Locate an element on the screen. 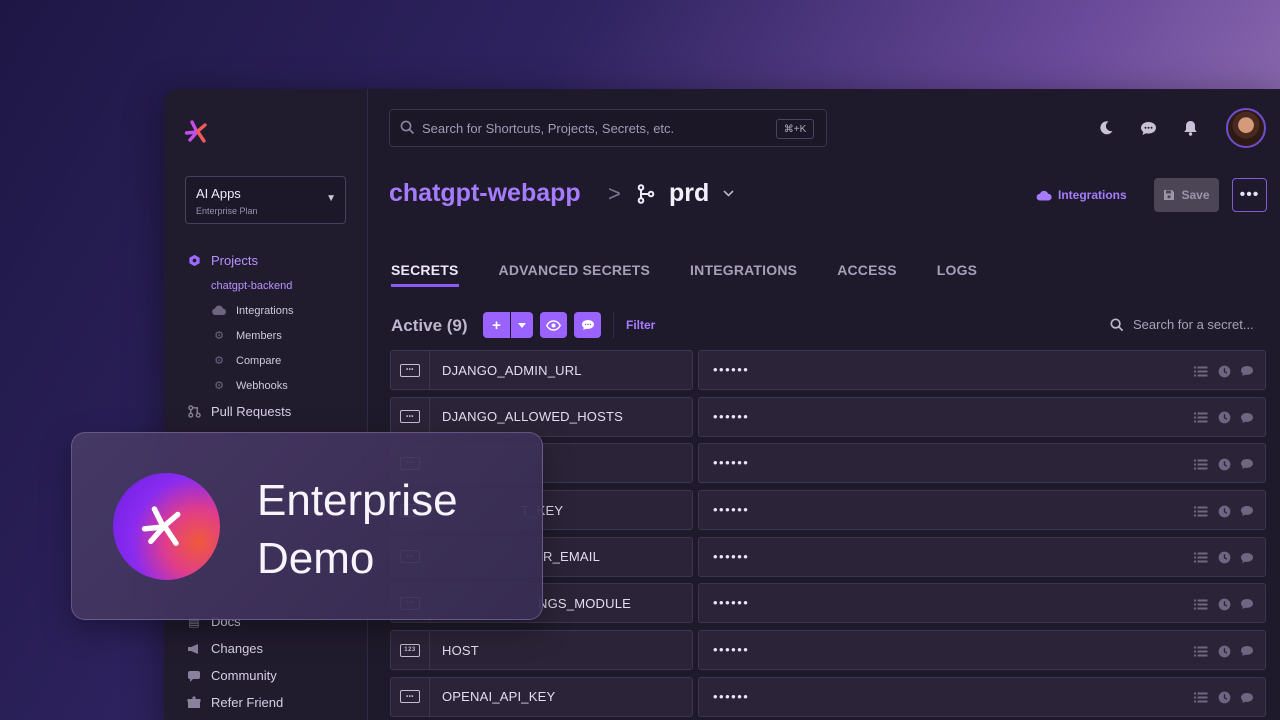 This screenshot has height=720, width=1280. secret-name: HOST is located at coordinates (460, 650).